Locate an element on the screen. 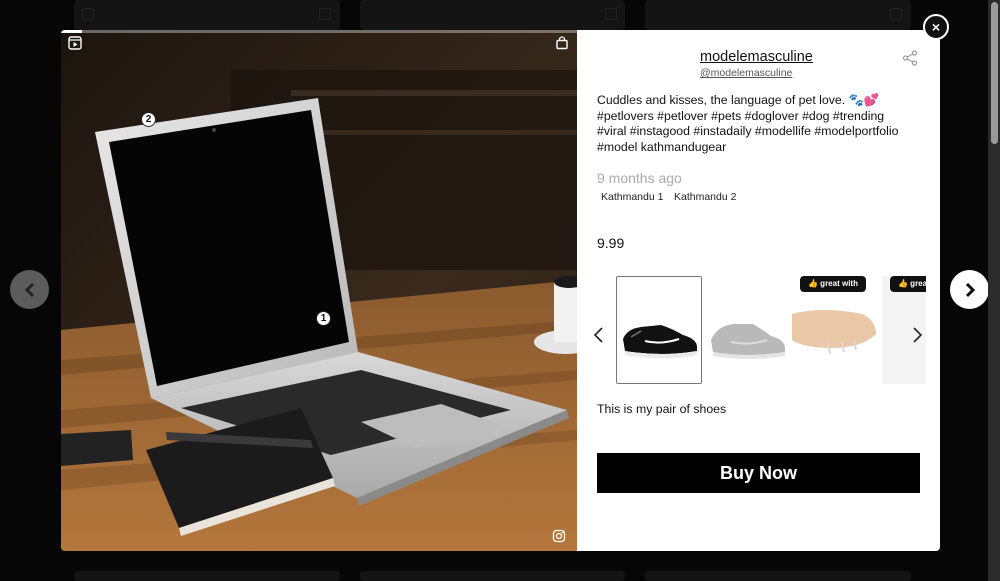 This screenshot has height=581, width=1000. instagram-icon is located at coordinates (559, 536).